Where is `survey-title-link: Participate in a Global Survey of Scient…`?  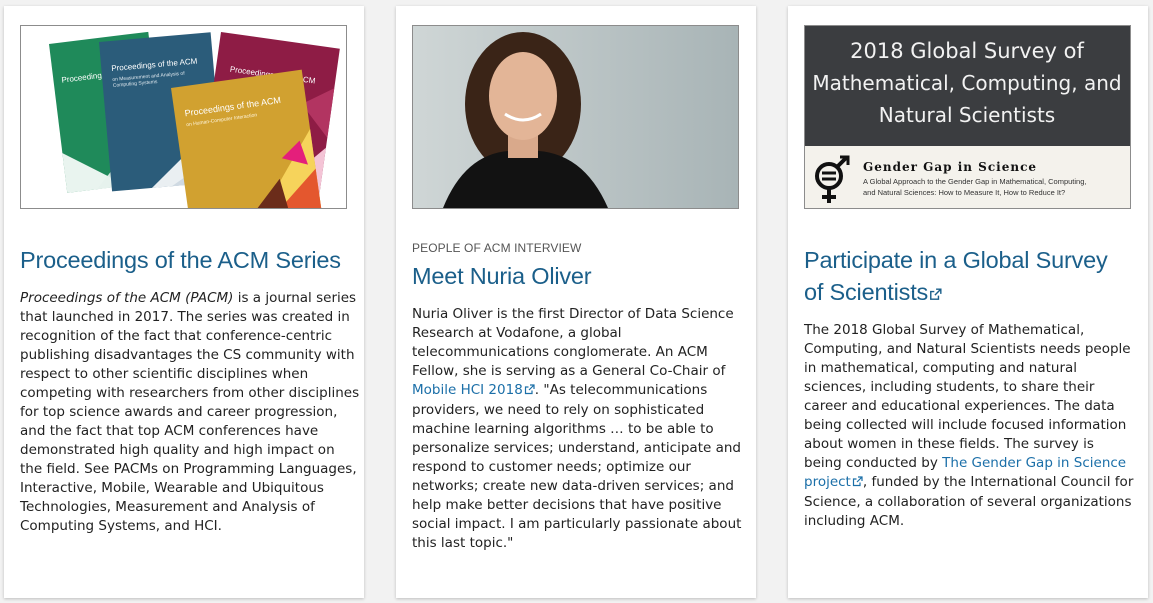 survey-title-link: Participate in a Global Survey of Scient… is located at coordinates (956, 276).